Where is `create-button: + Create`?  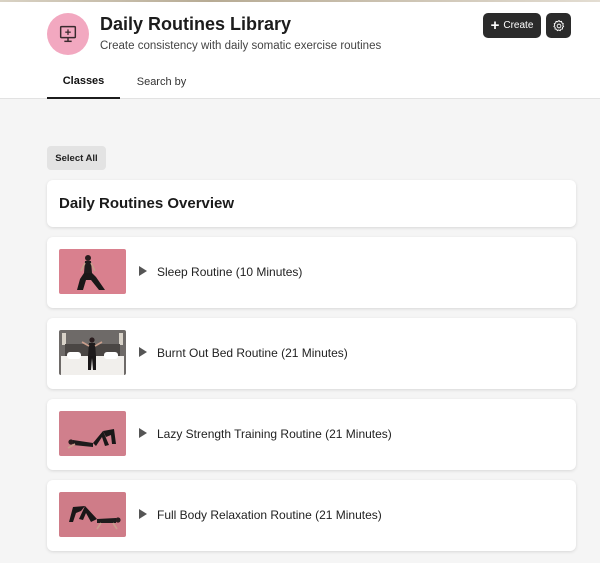 create-button: + Create is located at coordinates (512, 25).